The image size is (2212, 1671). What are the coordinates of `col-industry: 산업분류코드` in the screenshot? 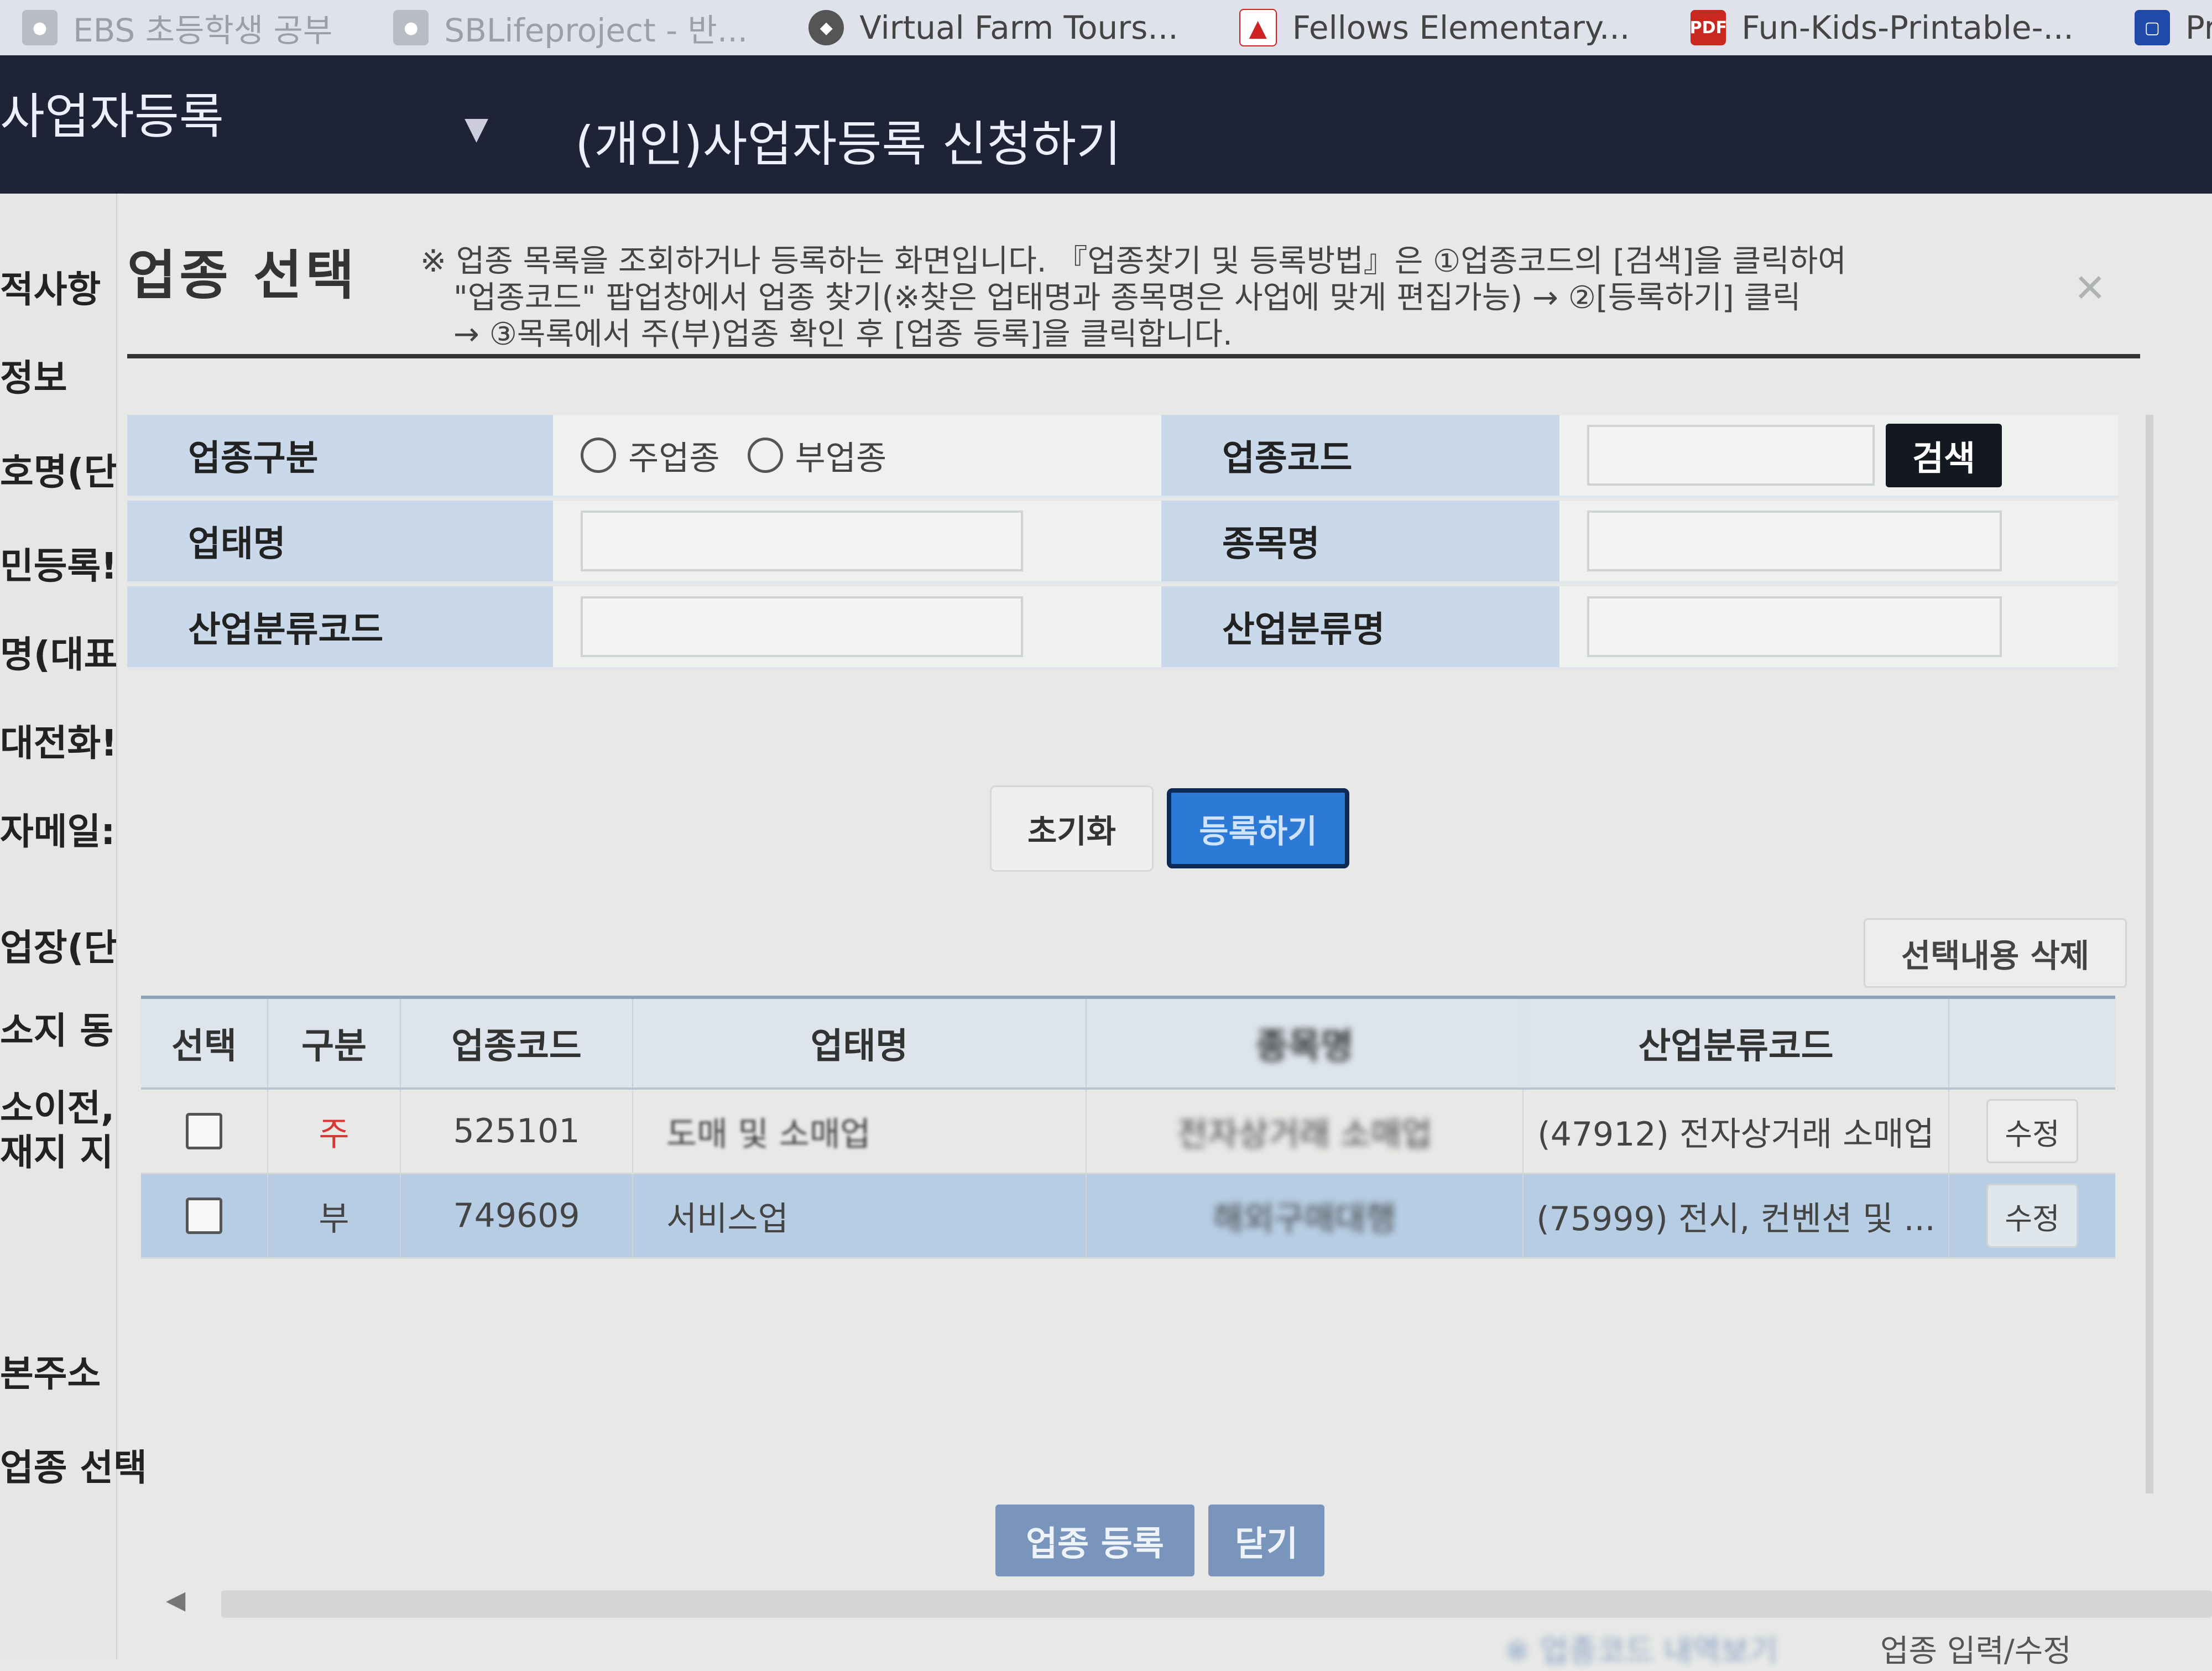 It's located at (1737, 1043).